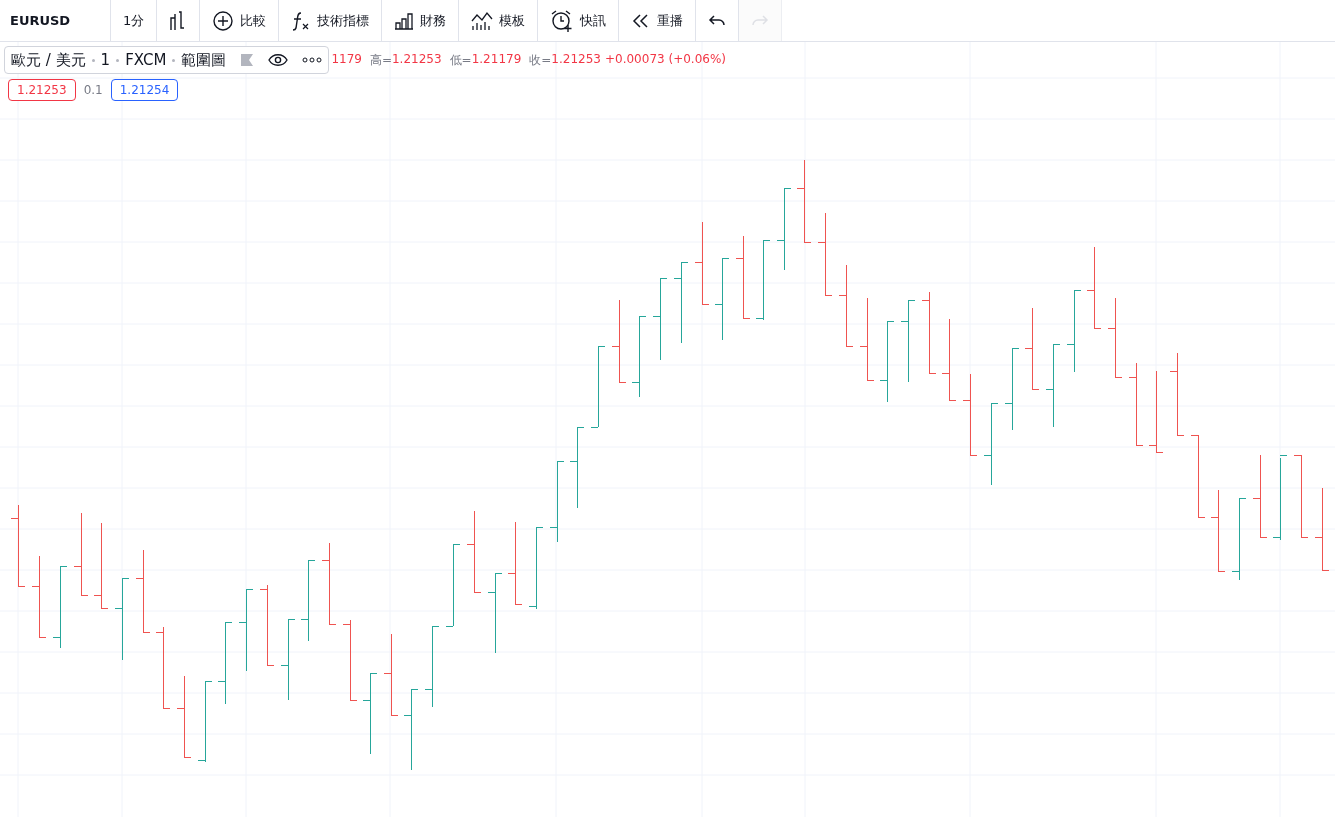 Image resolution: width=1335 pixels, height=817 pixels. What do you see at coordinates (496, 59) in the screenshot?
I see `ohlc-value: 1.21179` at bounding box center [496, 59].